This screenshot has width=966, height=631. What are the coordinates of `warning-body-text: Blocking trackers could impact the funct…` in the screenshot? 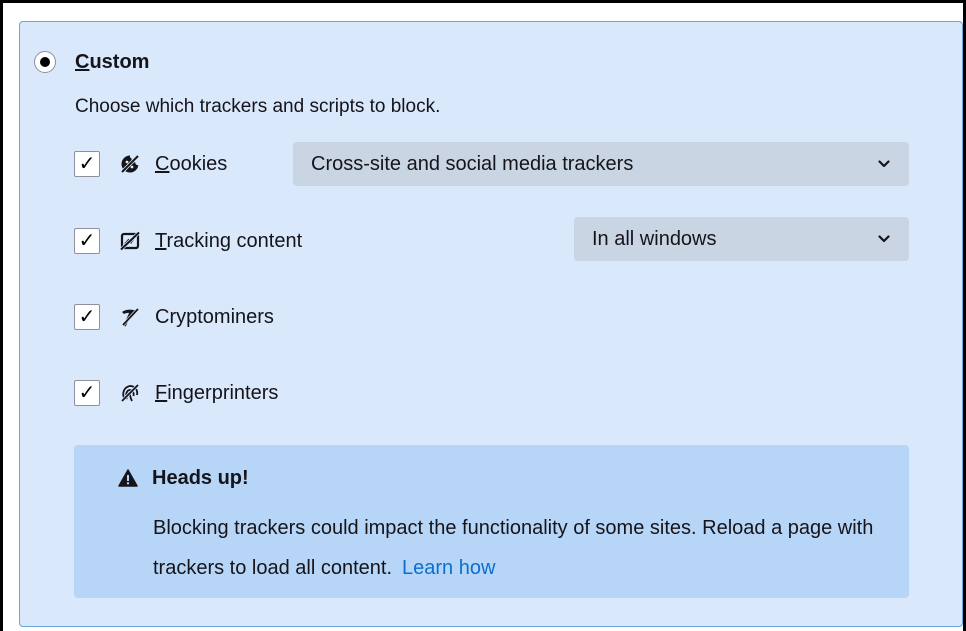 It's located at (513, 548).